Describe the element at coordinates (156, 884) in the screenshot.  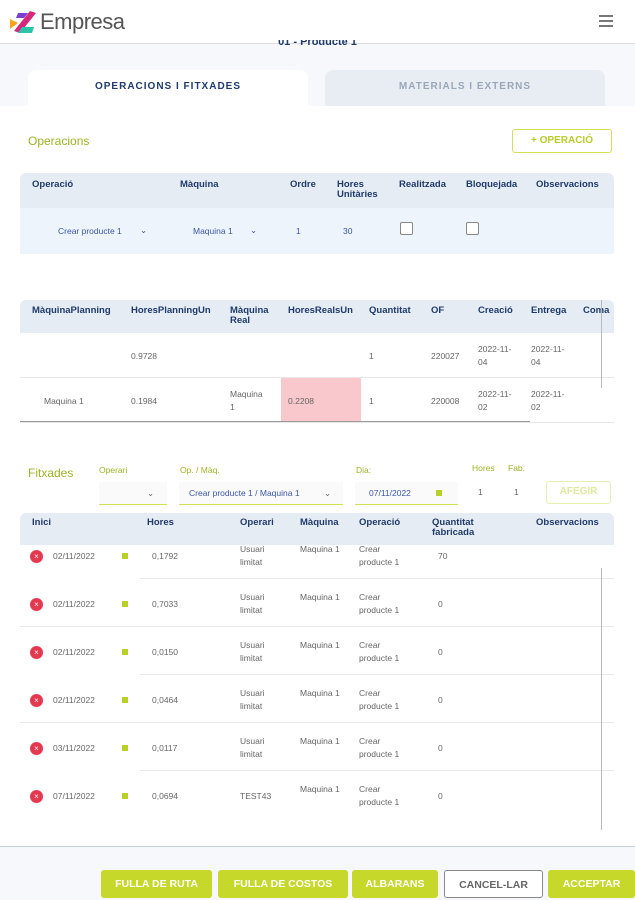
I see `fulla-de-ruta-button: FULLA DE RUTA` at that location.